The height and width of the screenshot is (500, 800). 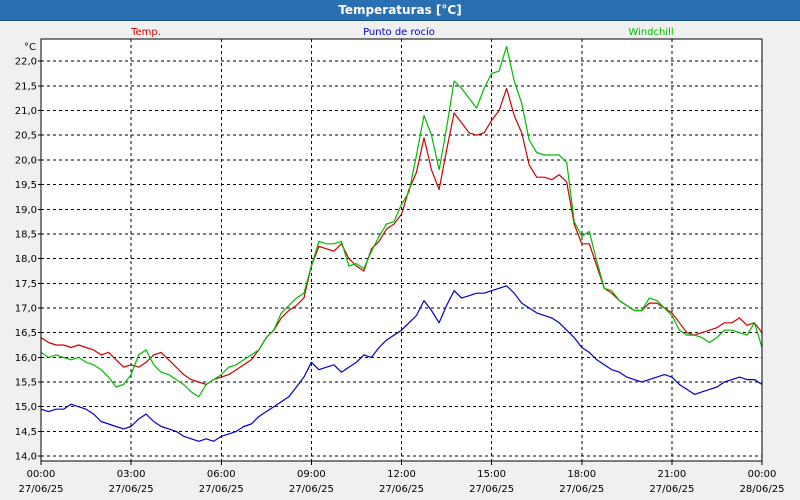 I want to click on x-tick-label-time: 18:00, so click(x=581, y=474).